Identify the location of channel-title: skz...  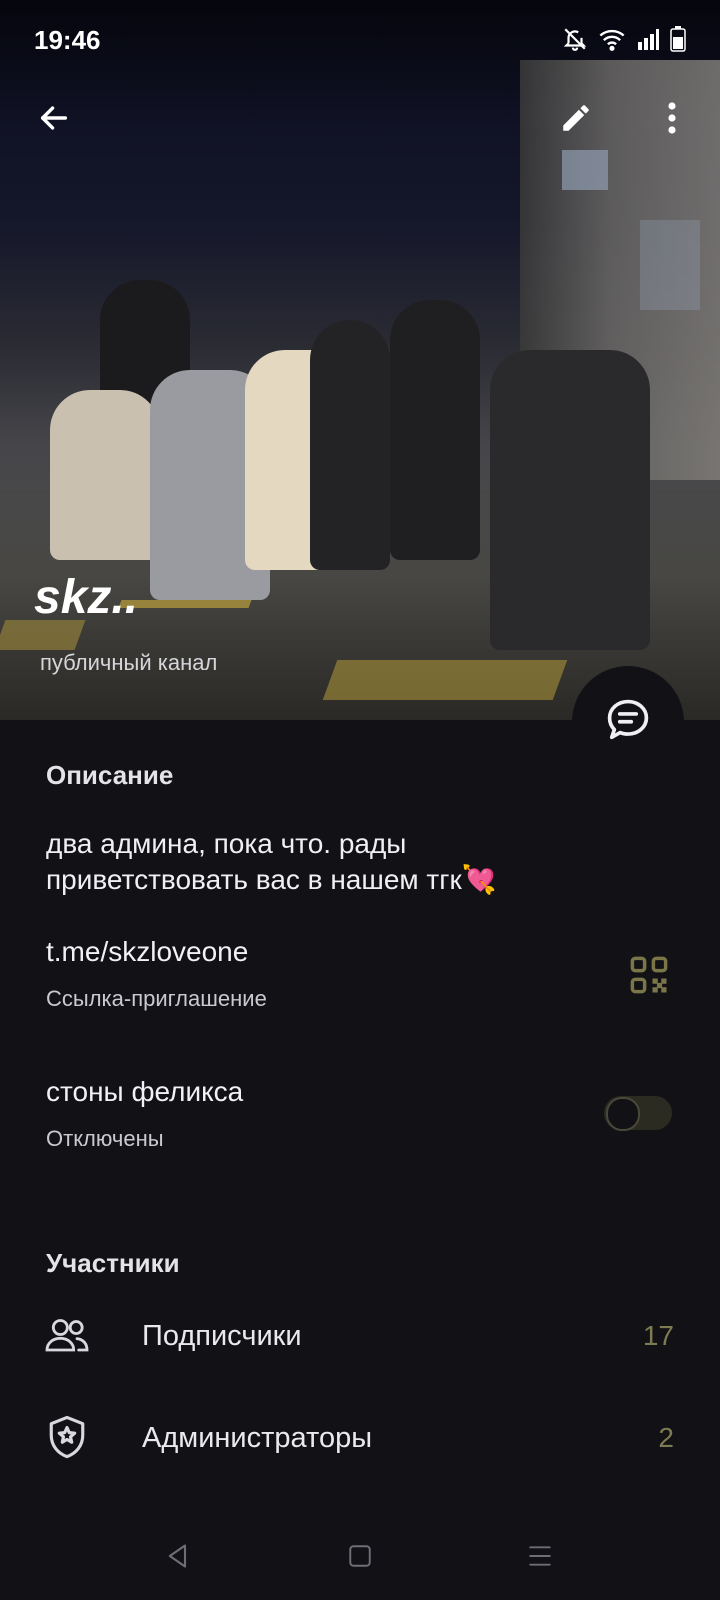
(86, 597).